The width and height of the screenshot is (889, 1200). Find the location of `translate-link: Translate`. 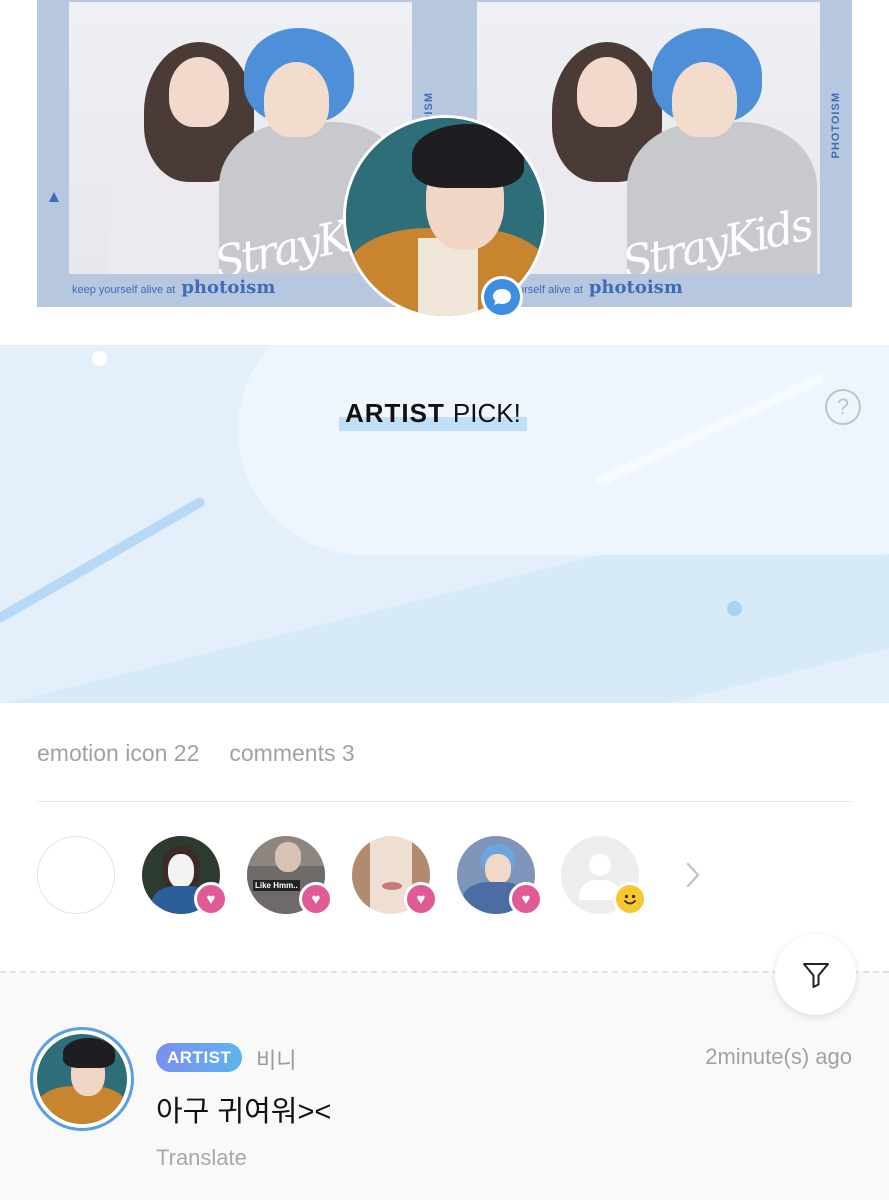

translate-link: Translate is located at coordinates (201, 1158).